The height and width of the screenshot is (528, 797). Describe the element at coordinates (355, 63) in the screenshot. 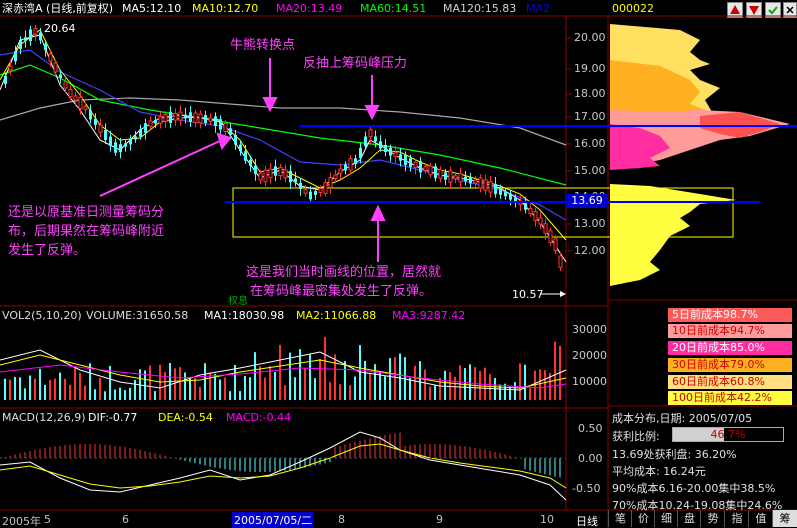

I see `annotation-rebound-pressure: 反抽上筹码峰压力` at that location.